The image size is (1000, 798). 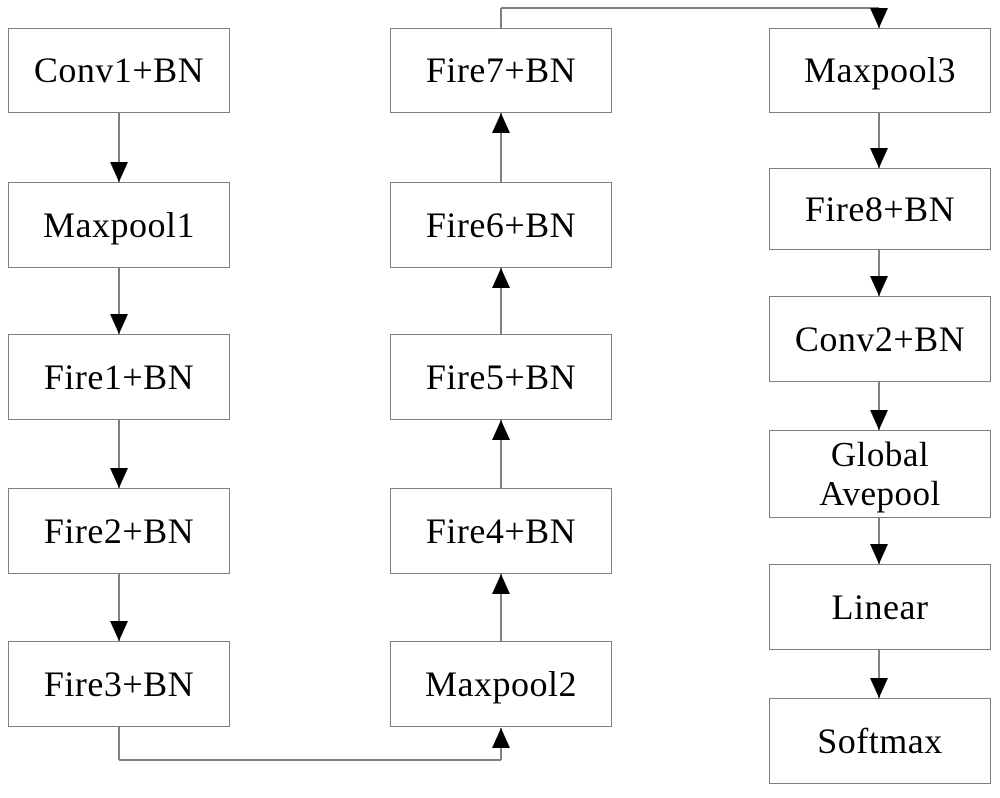 I want to click on node-global-avepool: Global Avepool, so click(x=880, y=474).